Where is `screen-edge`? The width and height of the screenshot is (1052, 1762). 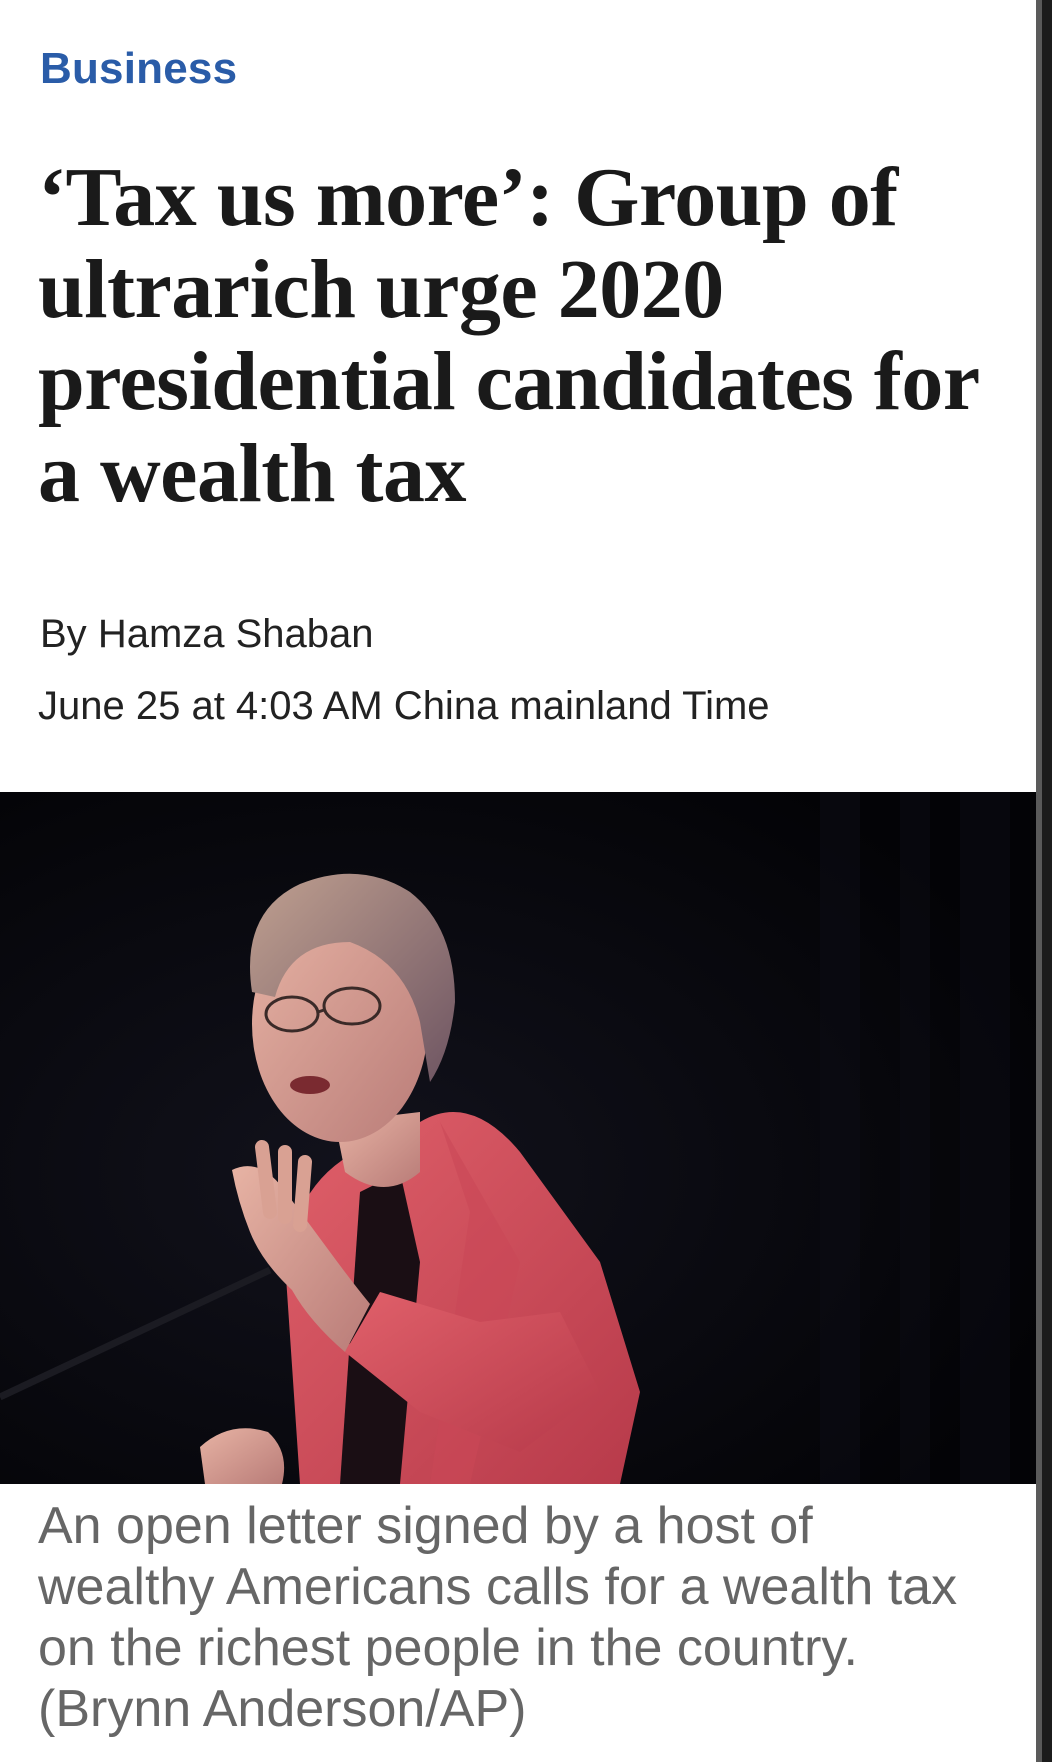 screen-edge is located at coordinates (1044, 881).